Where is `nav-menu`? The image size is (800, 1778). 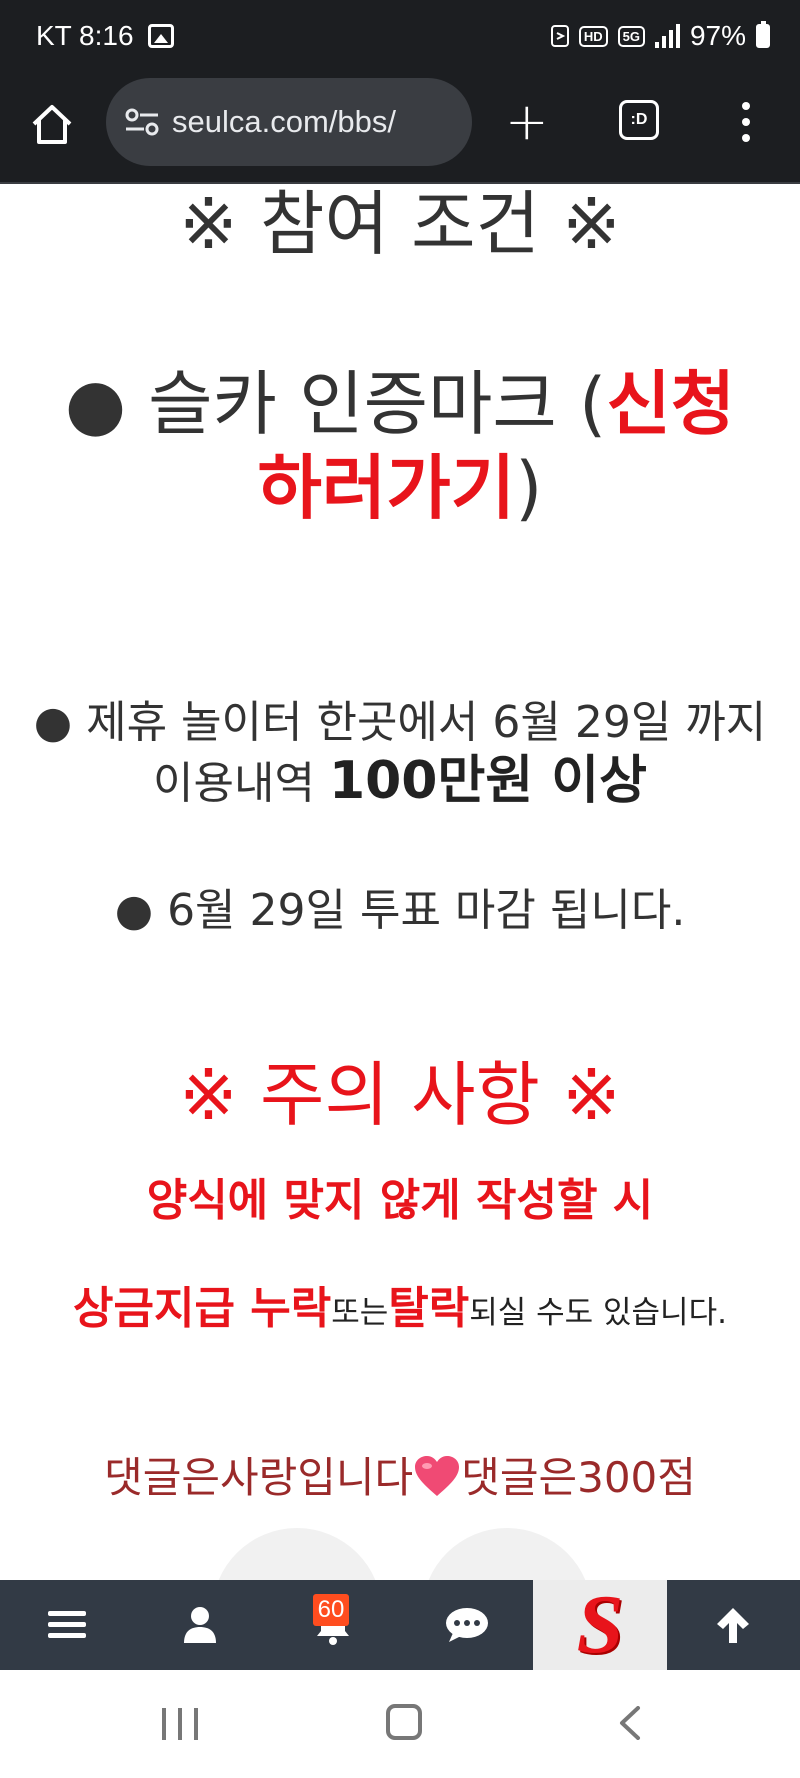
nav-menu is located at coordinates (66, 1625).